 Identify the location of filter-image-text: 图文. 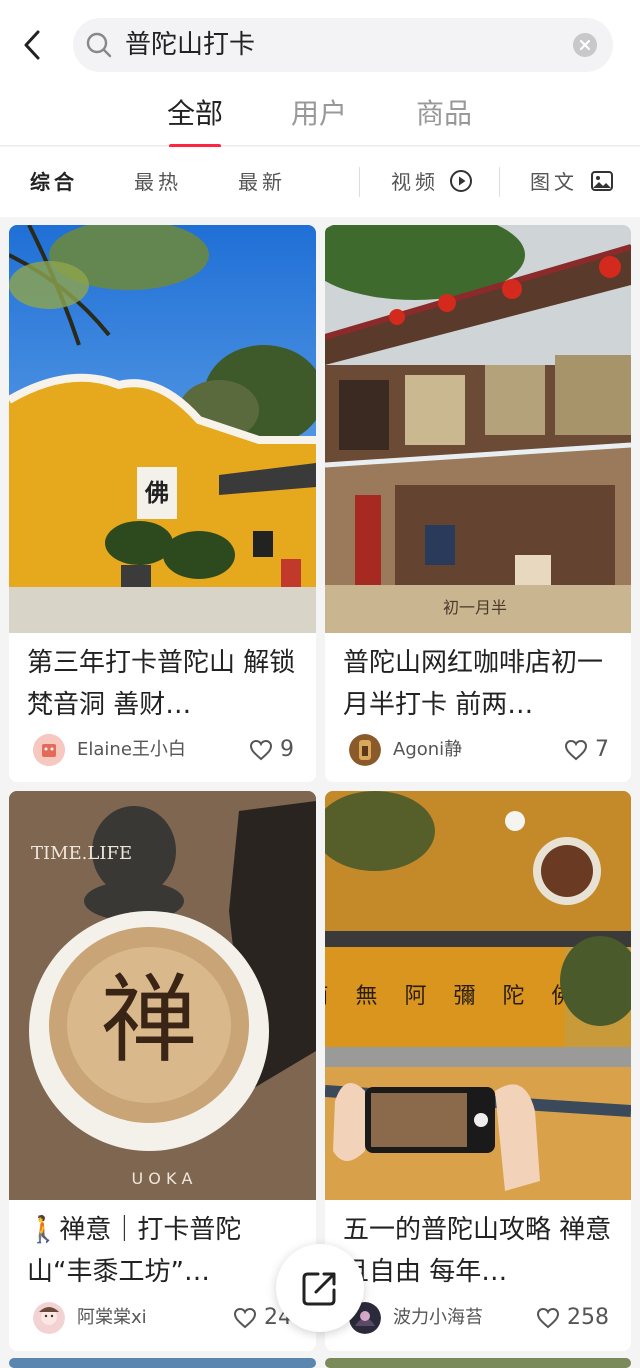
(554, 182).